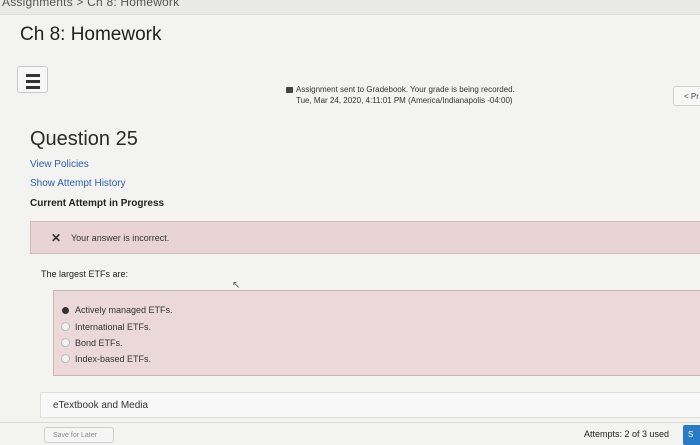  Describe the element at coordinates (101, 405) in the screenshot. I see `etextbook-media-label: eTextbook and Media` at that location.